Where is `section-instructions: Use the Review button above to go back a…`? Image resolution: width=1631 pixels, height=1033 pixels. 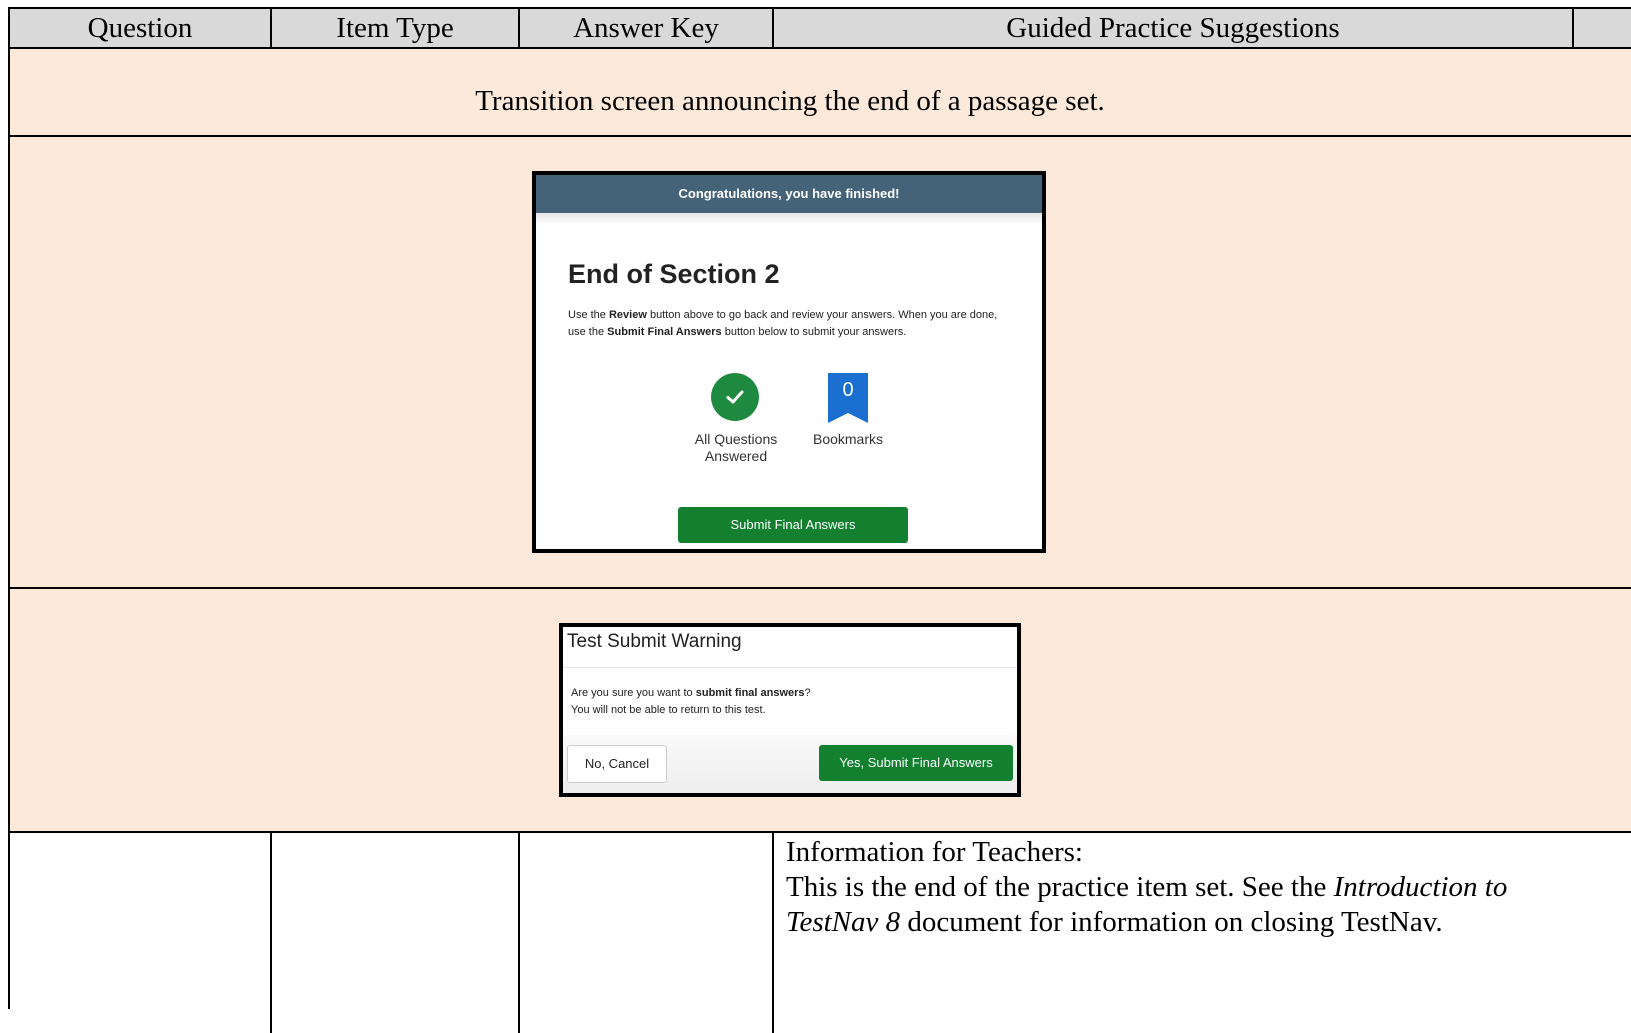 section-instructions: Use the Review button above to go back a… is located at coordinates (783, 323).